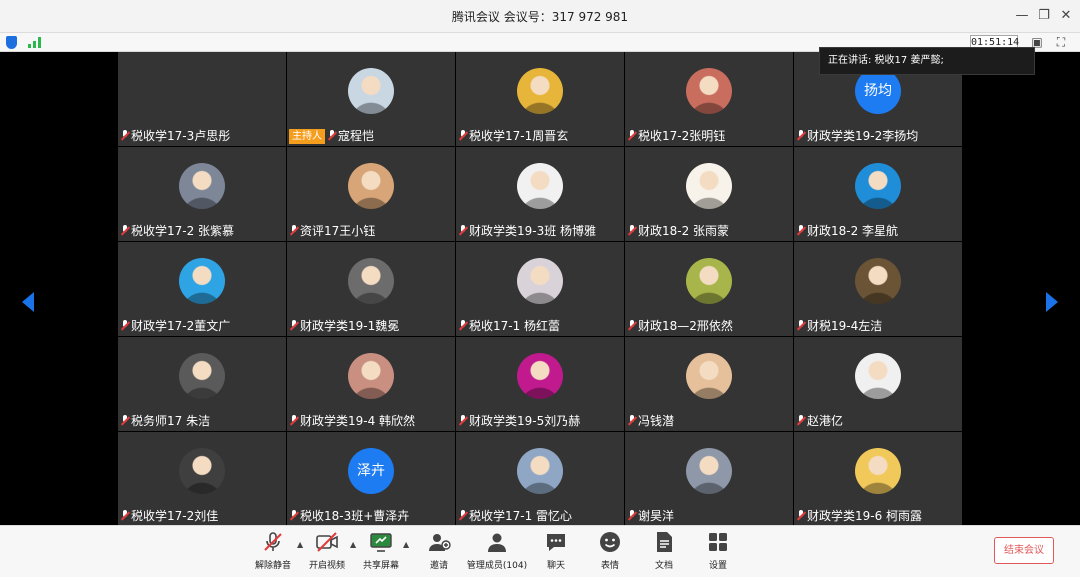  What do you see at coordinates (878, 384) in the screenshot?
I see `participant-tile: 赵港亿` at bounding box center [878, 384].